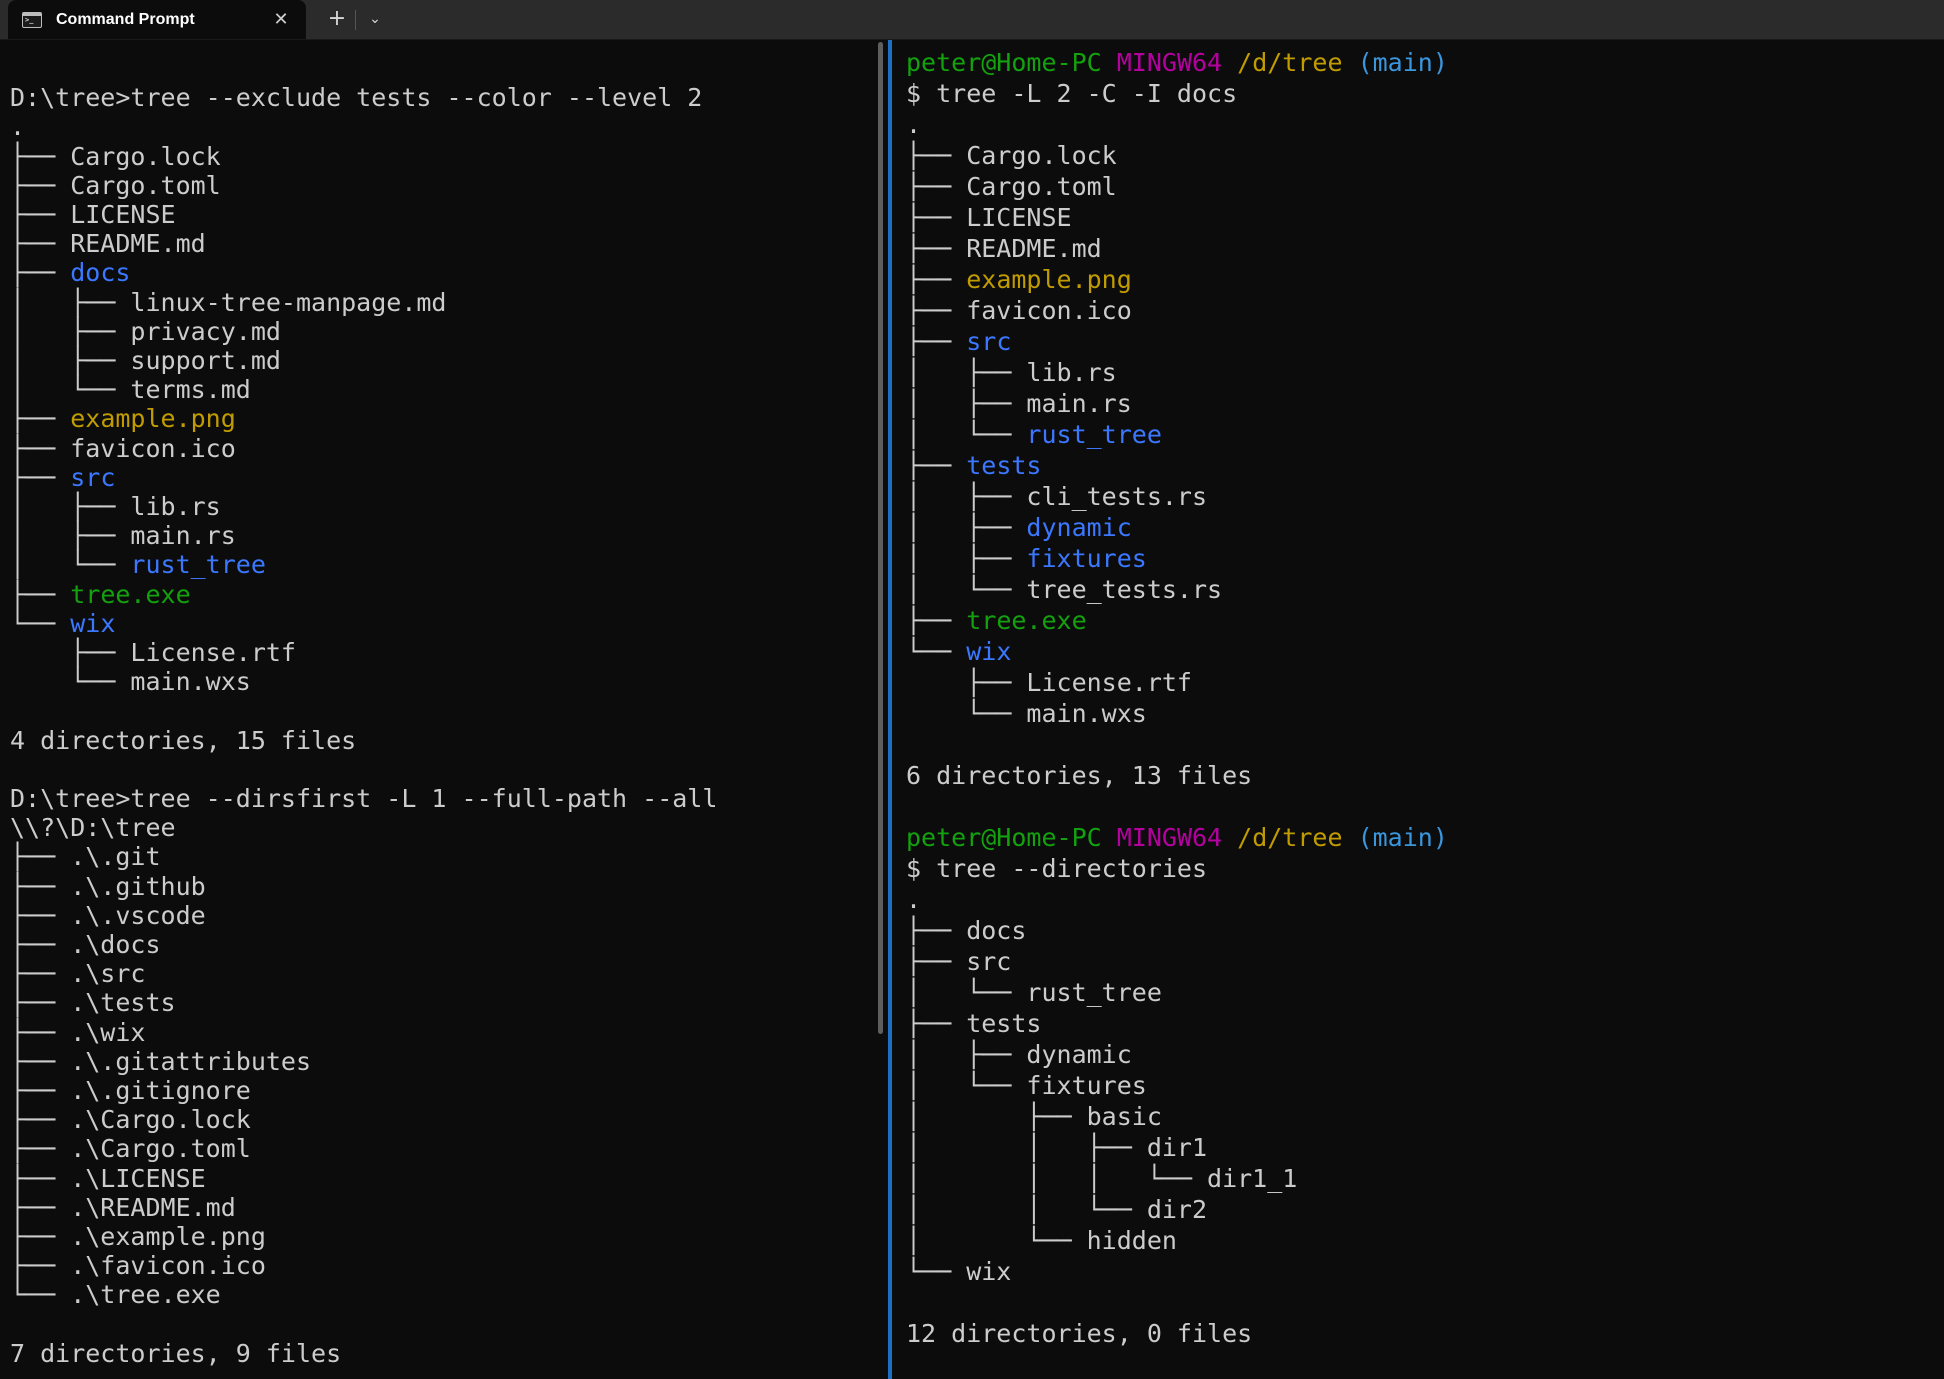 The width and height of the screenshot is (1944, 1379). Describe the element at coordinates (1004, 465) in the screenshot. I see `tree-entry: tests` at that location.